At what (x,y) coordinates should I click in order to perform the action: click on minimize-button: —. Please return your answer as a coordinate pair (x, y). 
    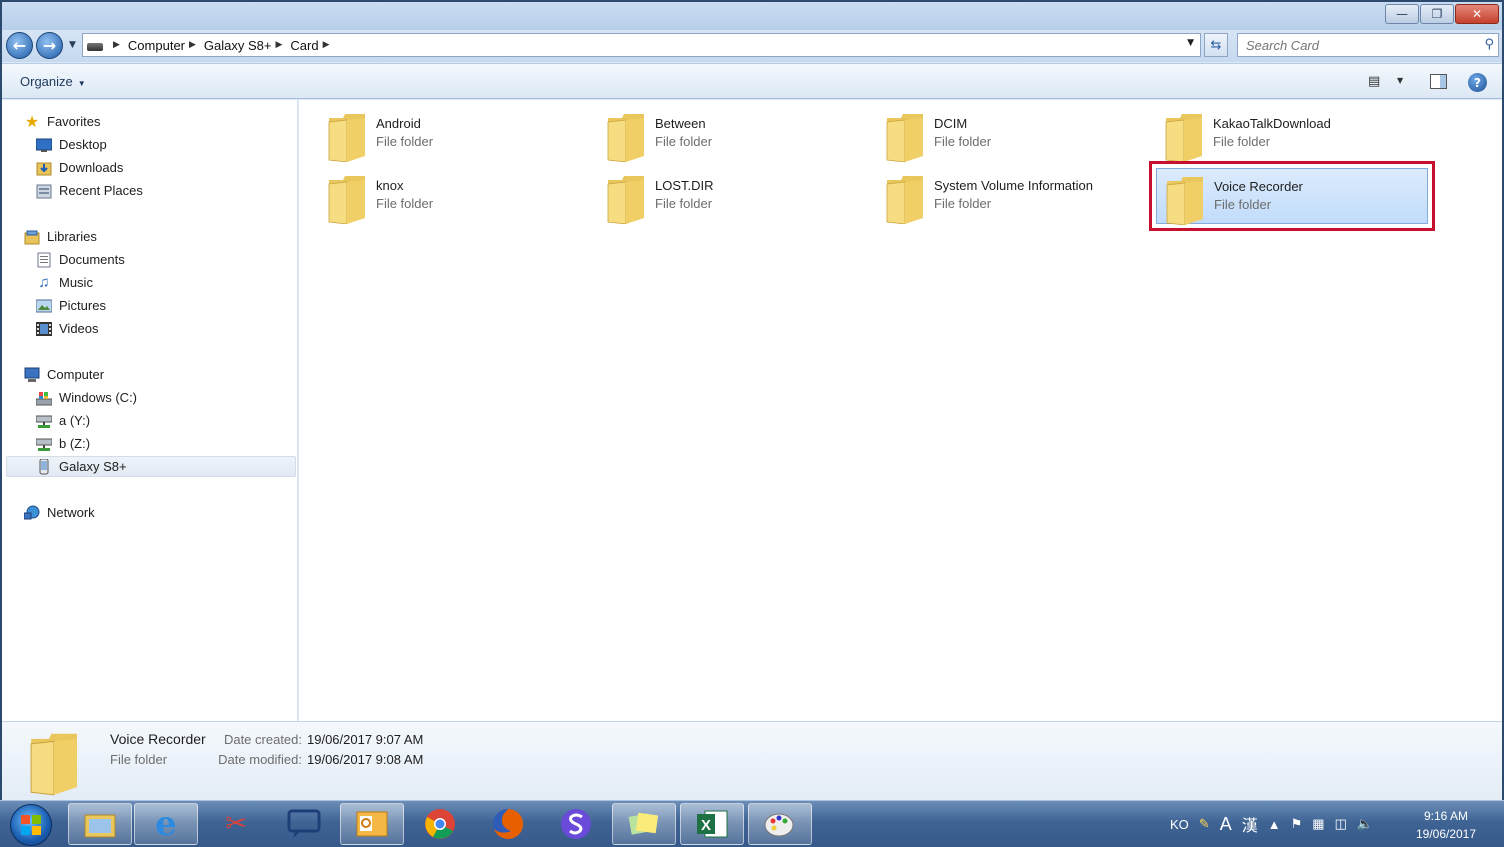
    Looking at the image, I should click on (1402, 14).